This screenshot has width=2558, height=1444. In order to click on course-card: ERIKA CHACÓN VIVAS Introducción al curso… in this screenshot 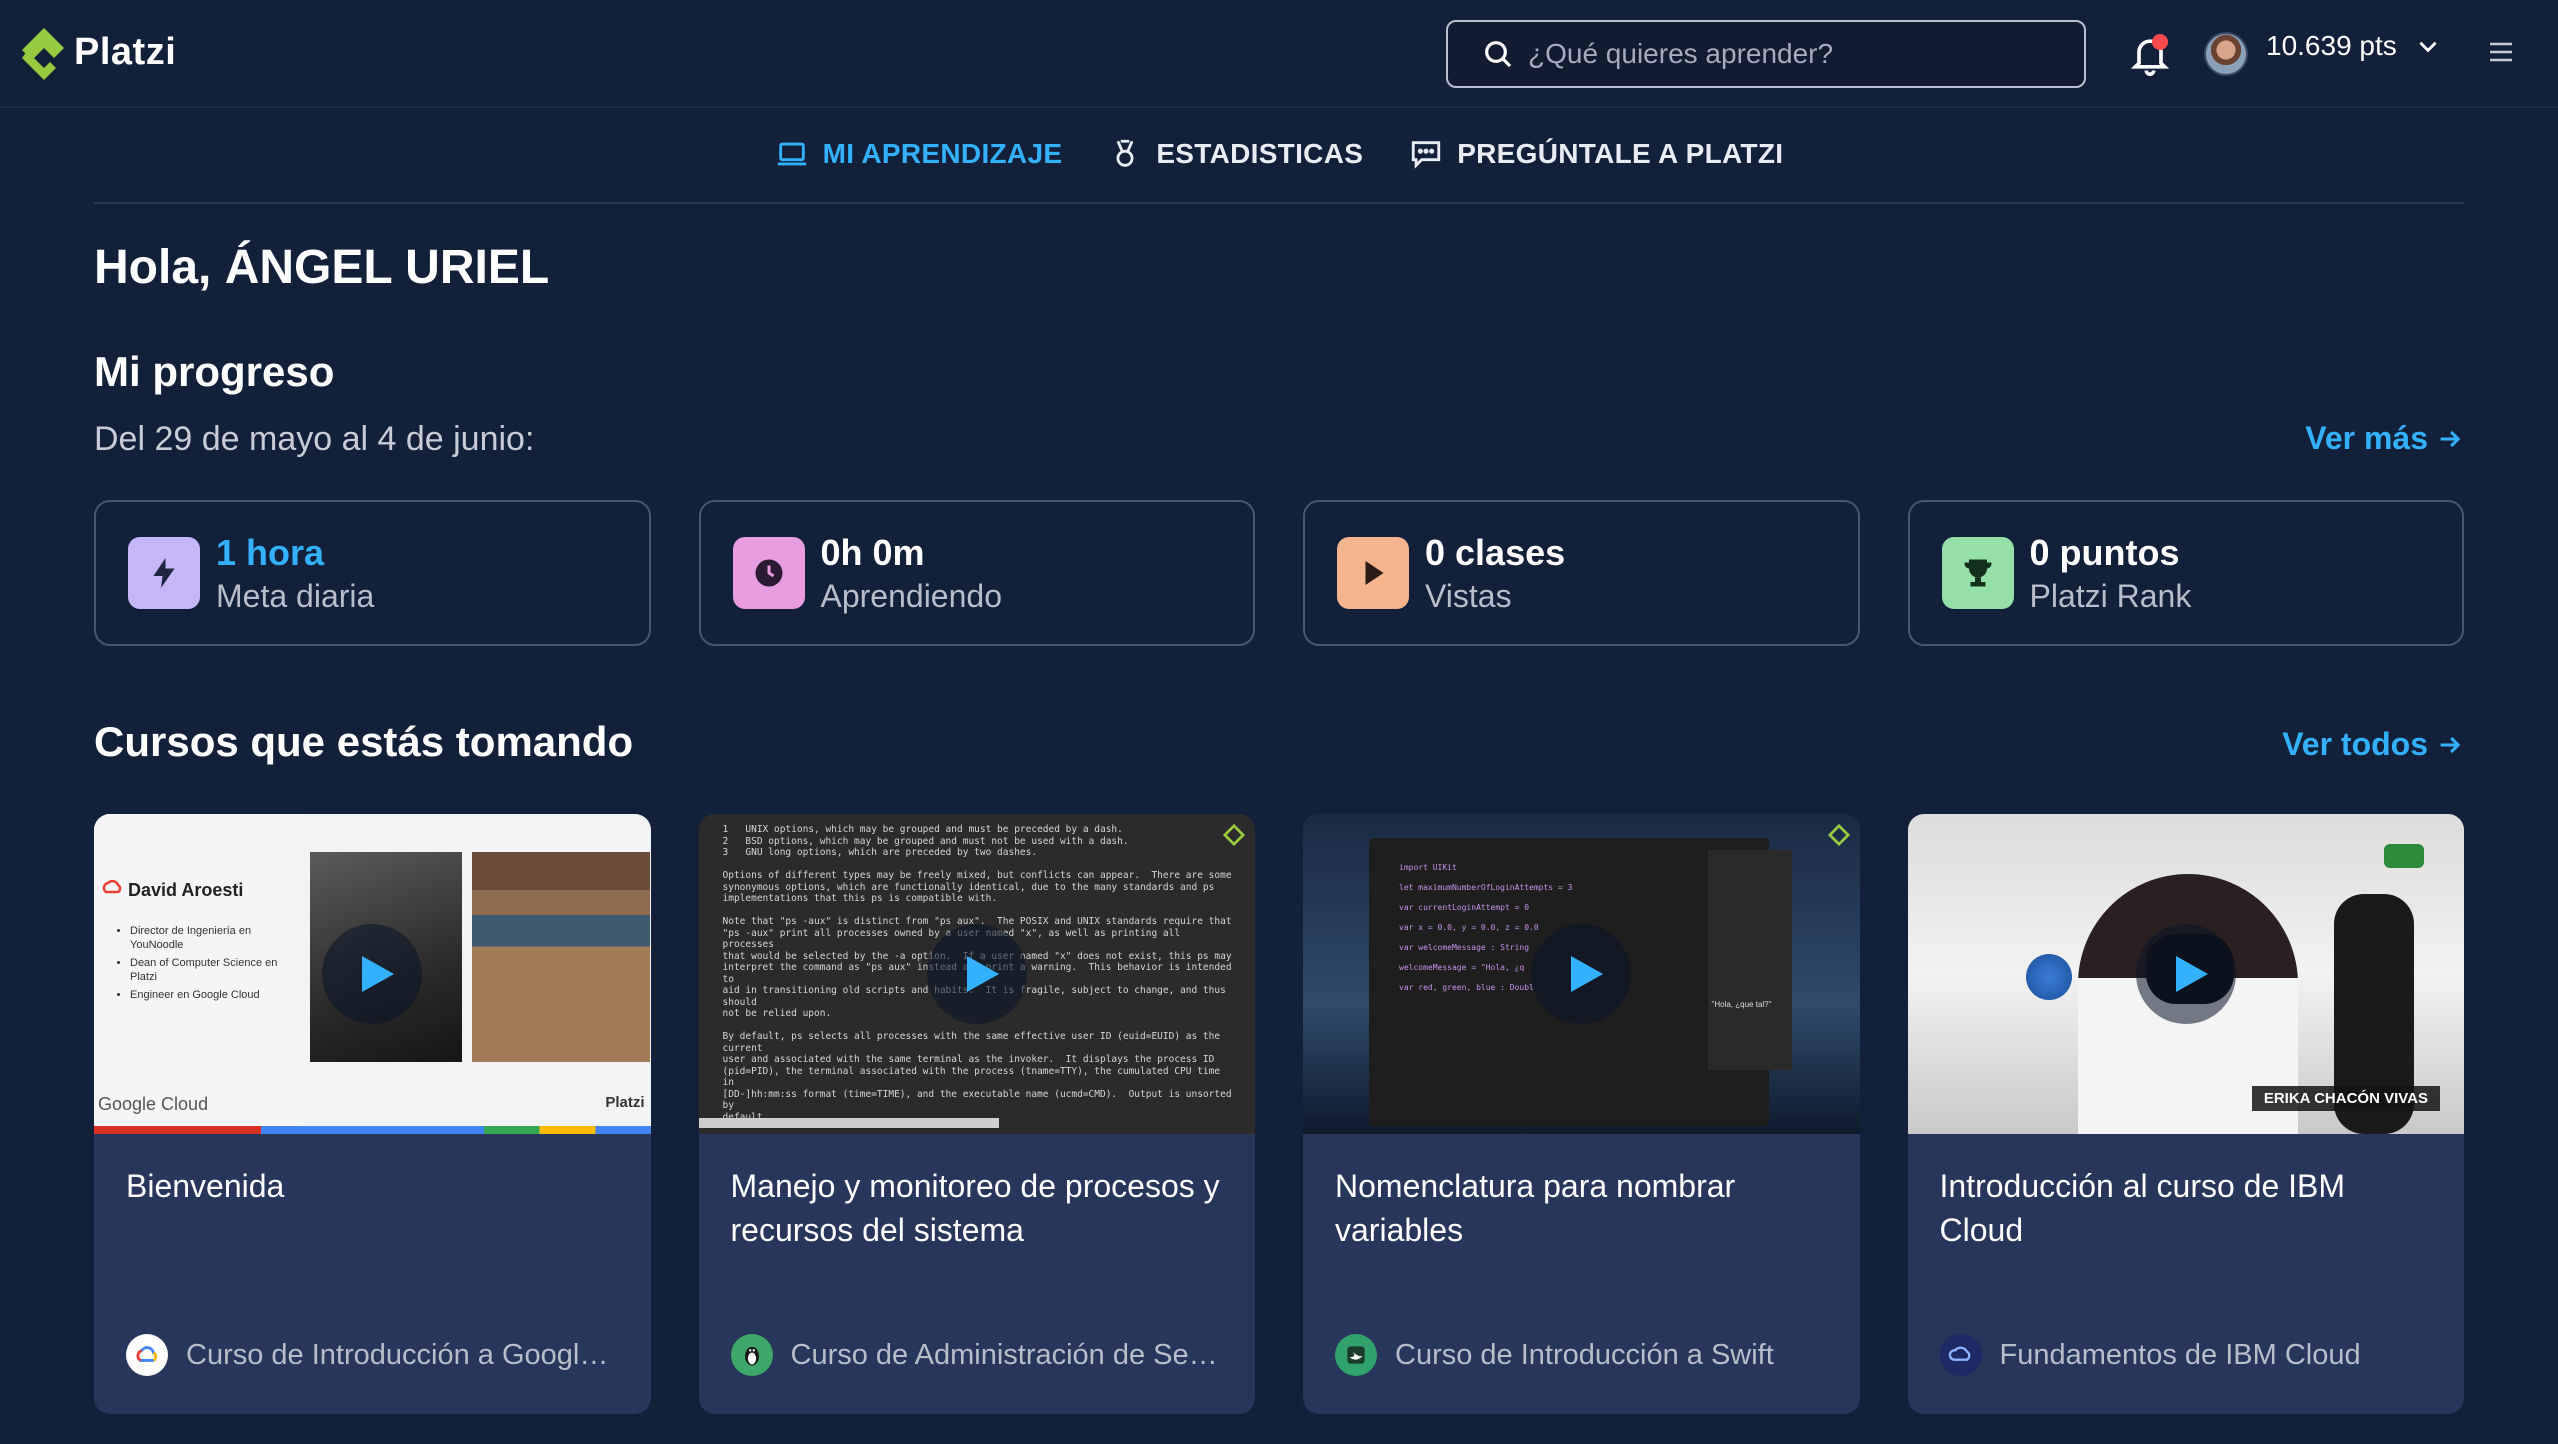, I will do `click(2185, 1114)`.